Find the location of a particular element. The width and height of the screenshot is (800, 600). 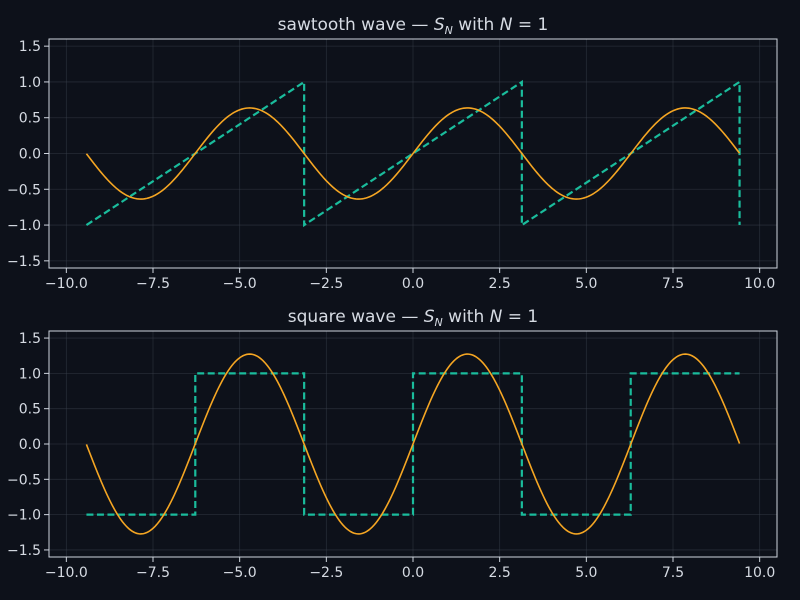

square-y-tick-label: 0.0 is located at coordinates (30, 445).